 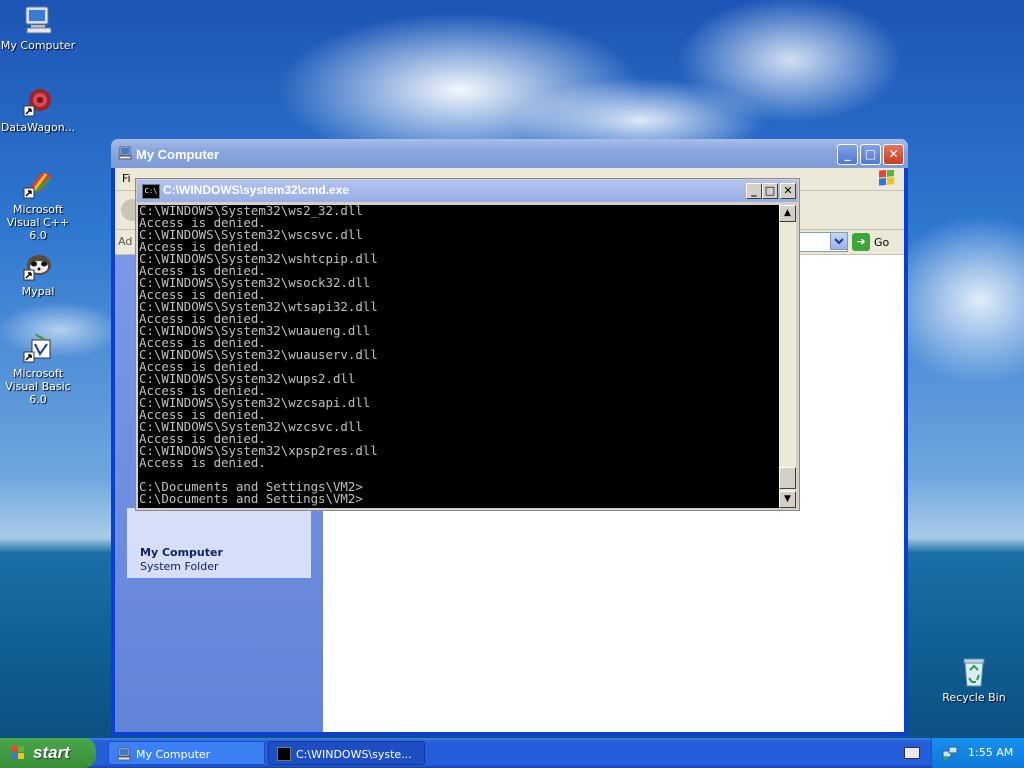 I want to click on system-tray: 1:55 AM, so click(x=977, y=753).